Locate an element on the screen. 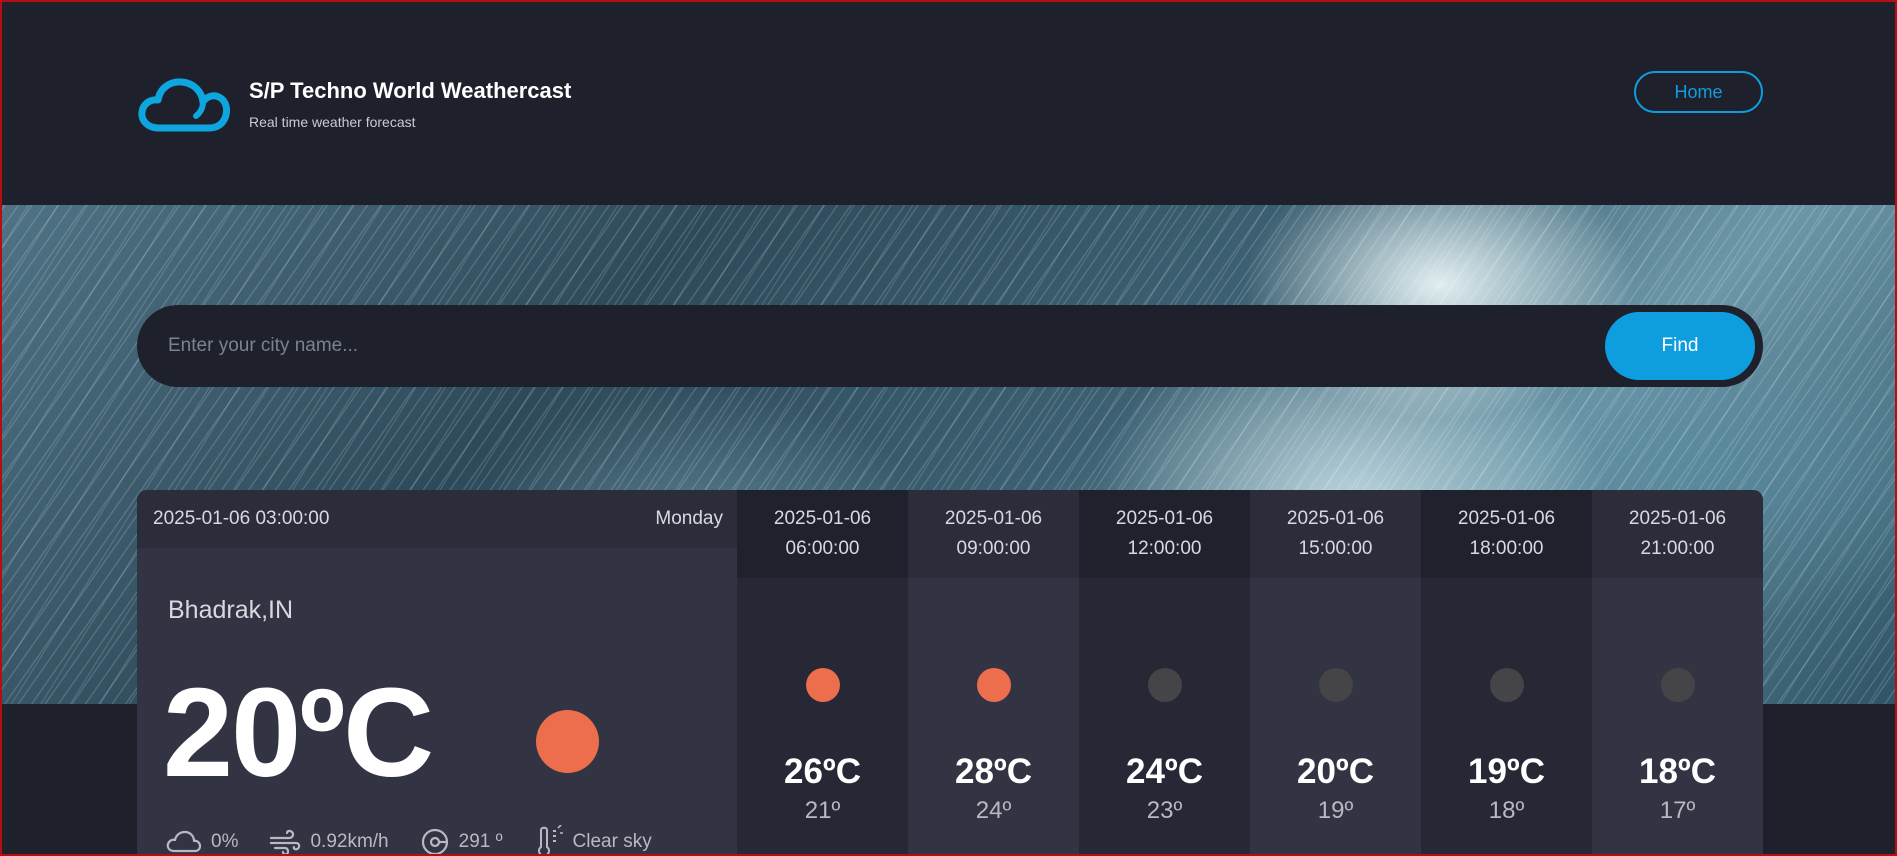 This screenshot has width=1897, height=856. hourly-forecast-column: 2025-01-06 06:00:00 26ºC 21º is located at coordinates (822, 673).